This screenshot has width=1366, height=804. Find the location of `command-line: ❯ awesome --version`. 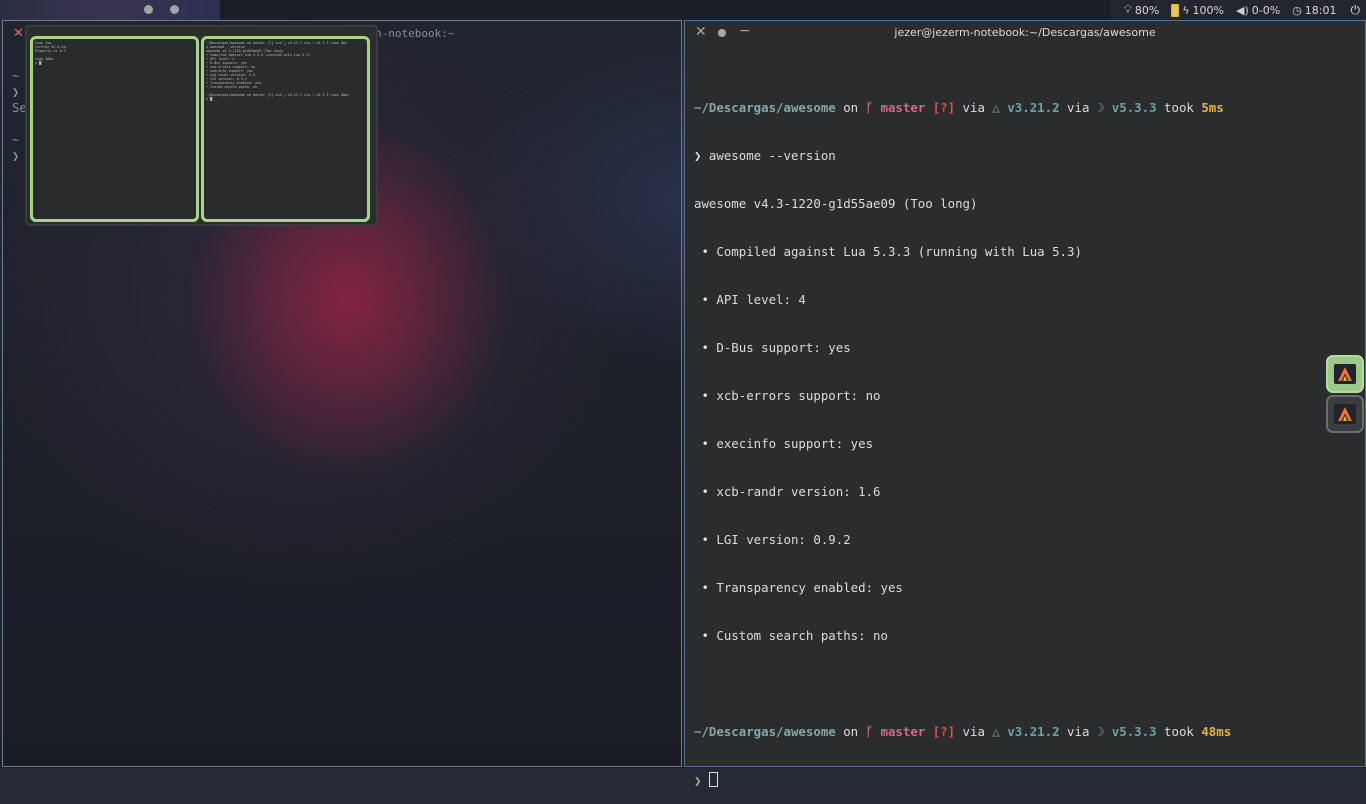

command-line: ❯ awesome --version is located at coordinates (765, 155).